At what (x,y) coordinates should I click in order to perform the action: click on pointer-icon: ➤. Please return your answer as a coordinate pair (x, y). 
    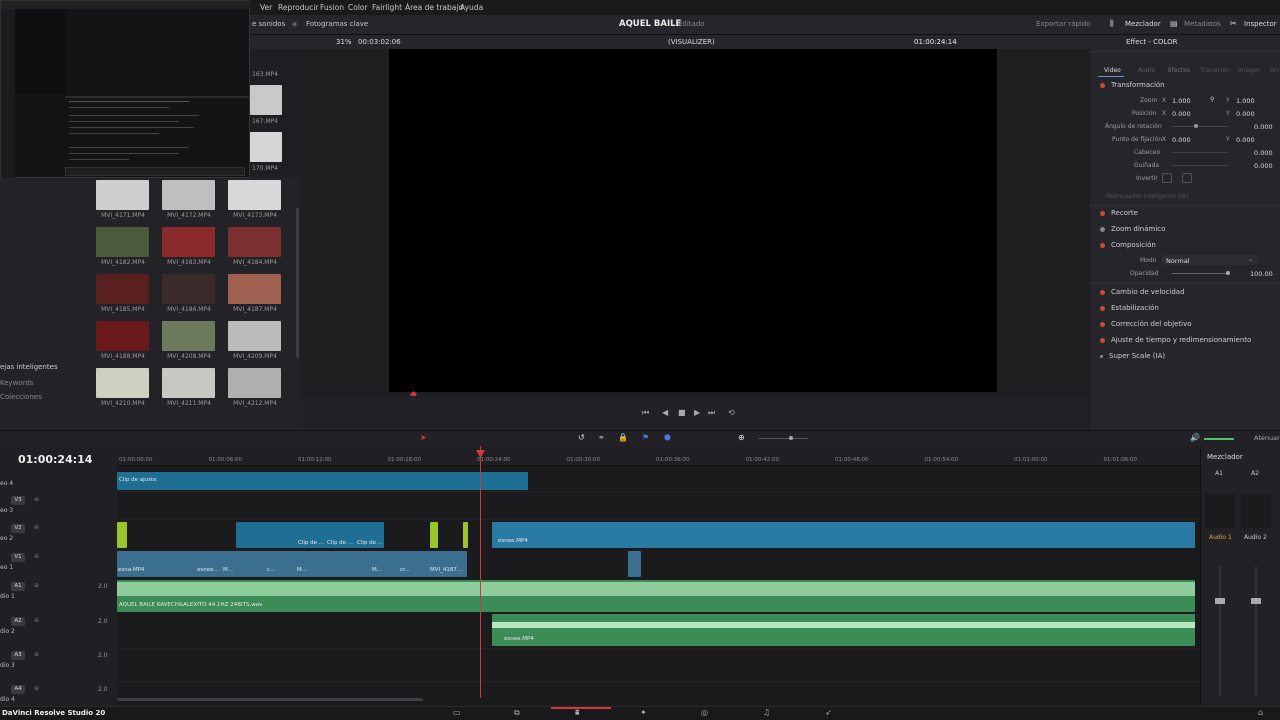
    Looking at the image, I should click on (423, 437).